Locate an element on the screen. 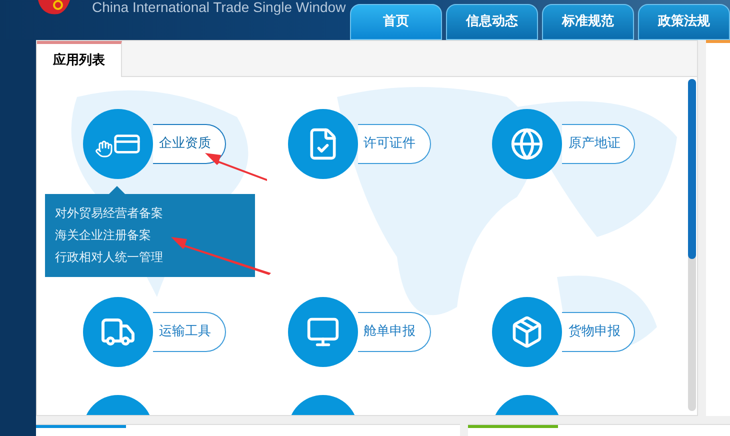 This screenshot has height=436, width=730. nav-tab: 首页 is located at coordinates (396, 22).